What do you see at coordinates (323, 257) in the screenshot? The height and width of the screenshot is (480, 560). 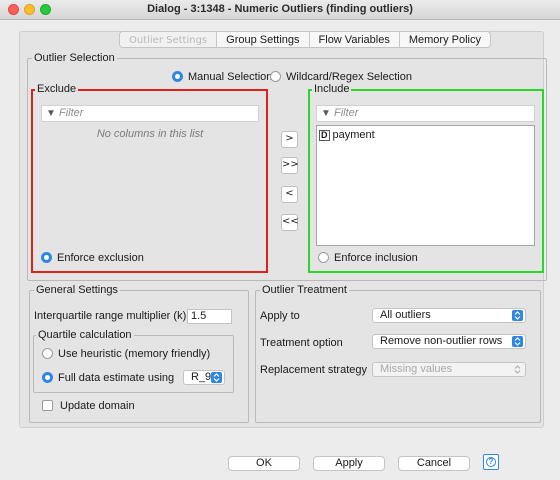 I see `enforce-inclusion-radio` at bounding box center [323, 257].